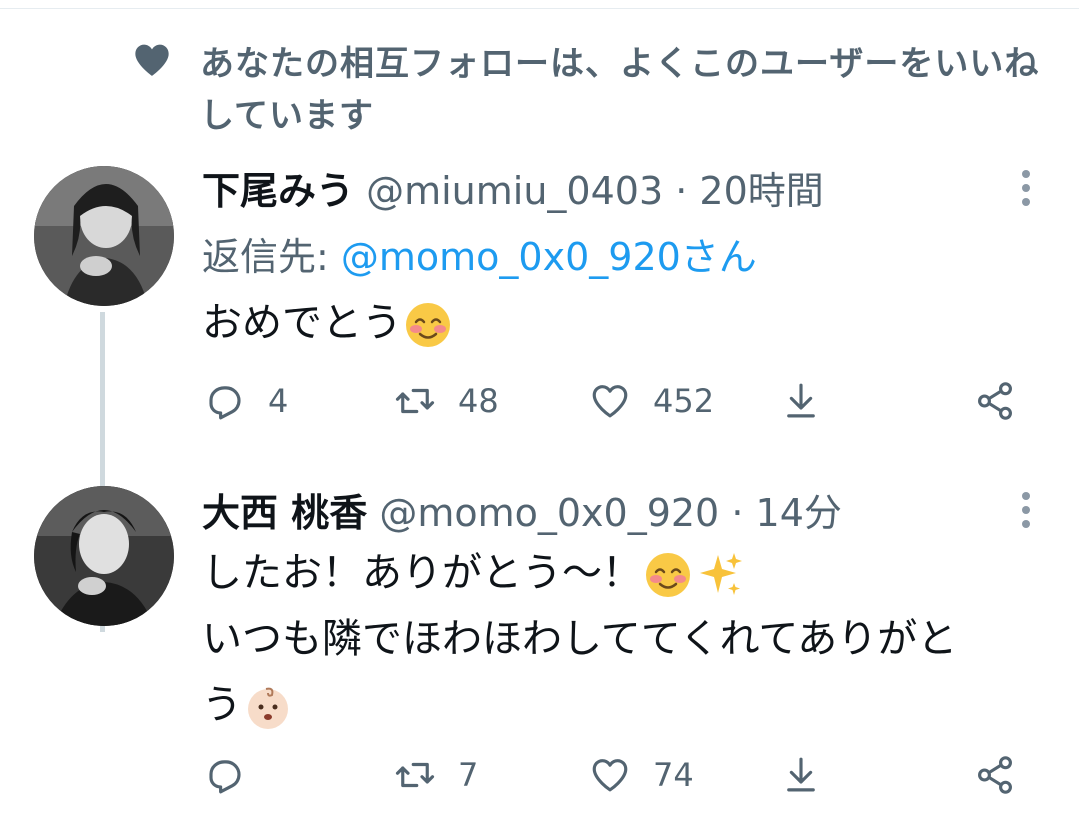 This screenshot has height=820, width=1079. Describe the element at coordinates (278, 191) in the screenshot. I see `display-name: 下尾みう` at that location.